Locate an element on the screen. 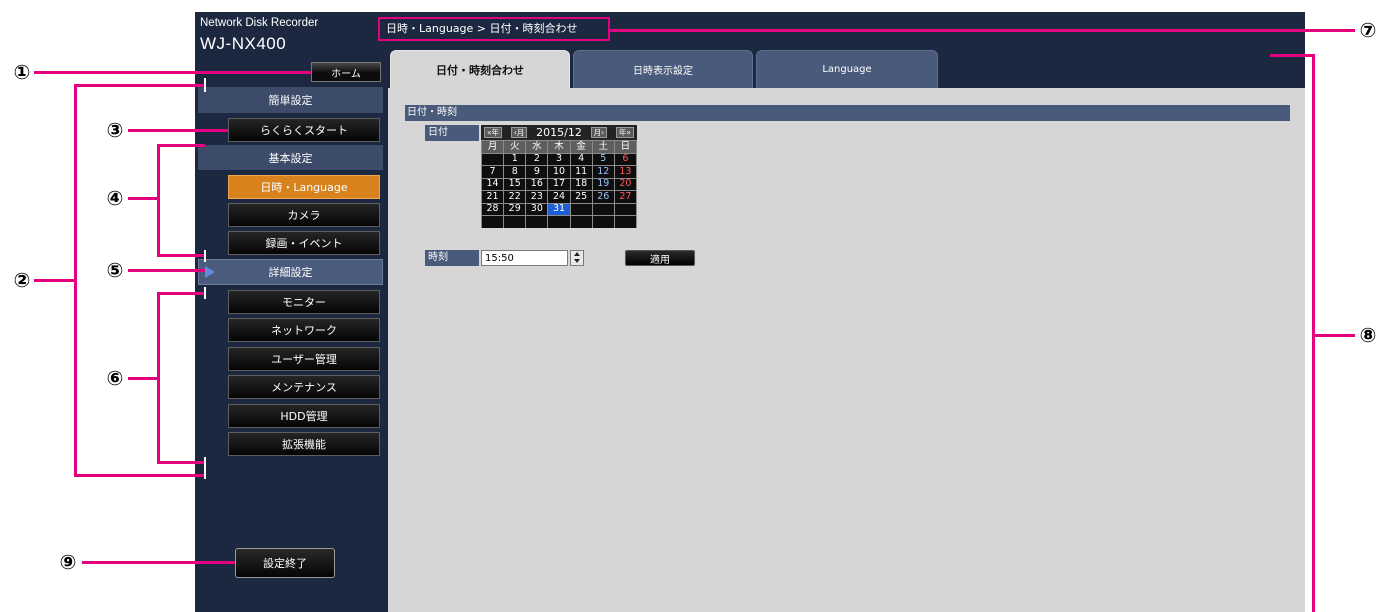 This screenshot has height=612, width=1385. calendar-day-cell: 27 is located at coordinates (625, 197).